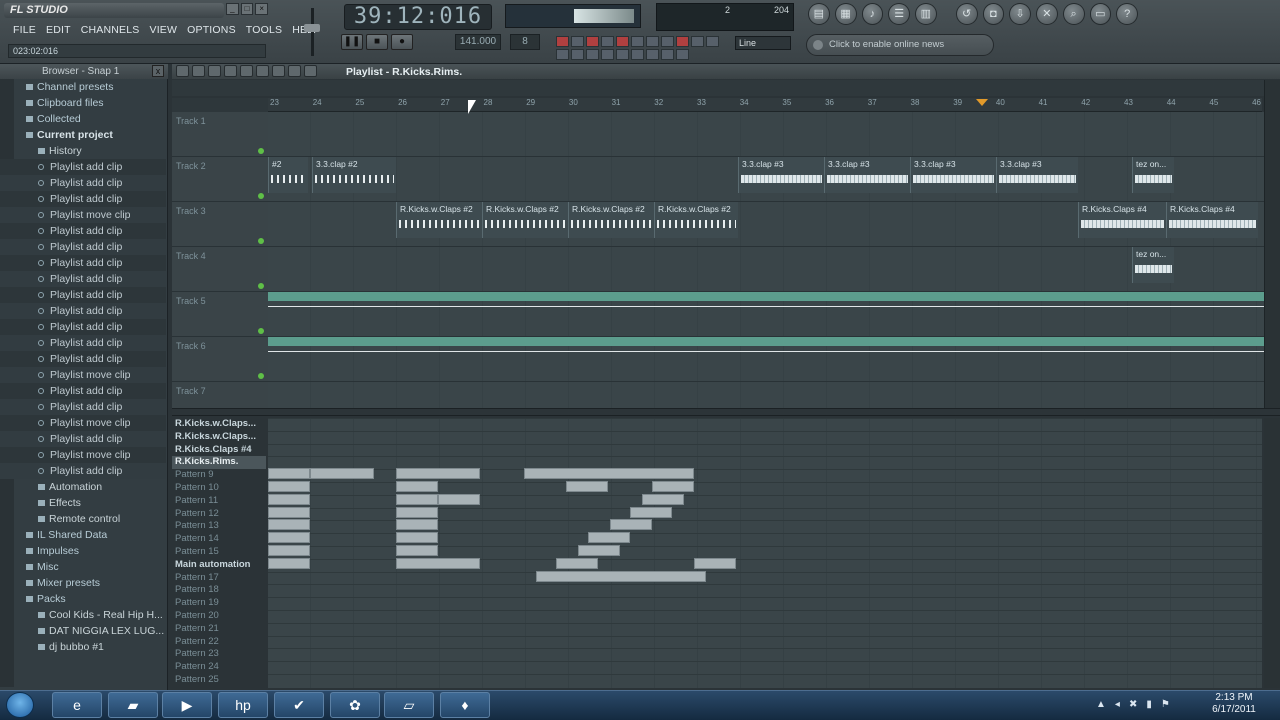 This screenshot has width=1280, height=720. Describe the element at coordinates (77, 705) in the screenshot. I see `ie-icon: e` at that location.